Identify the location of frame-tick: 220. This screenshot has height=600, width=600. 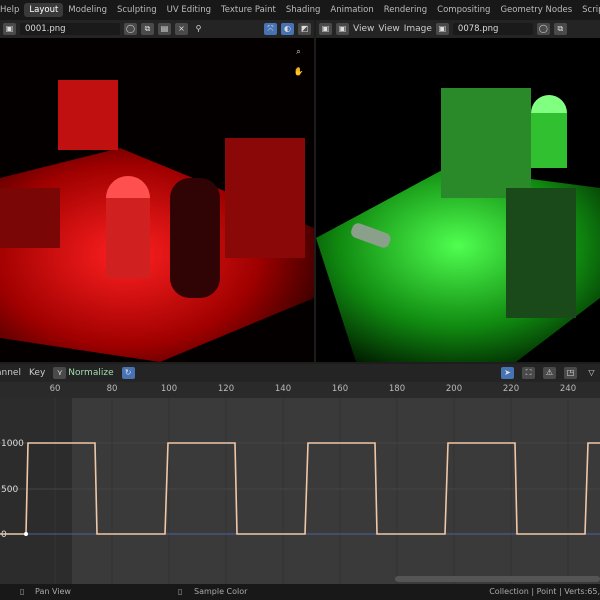
(511, 389).